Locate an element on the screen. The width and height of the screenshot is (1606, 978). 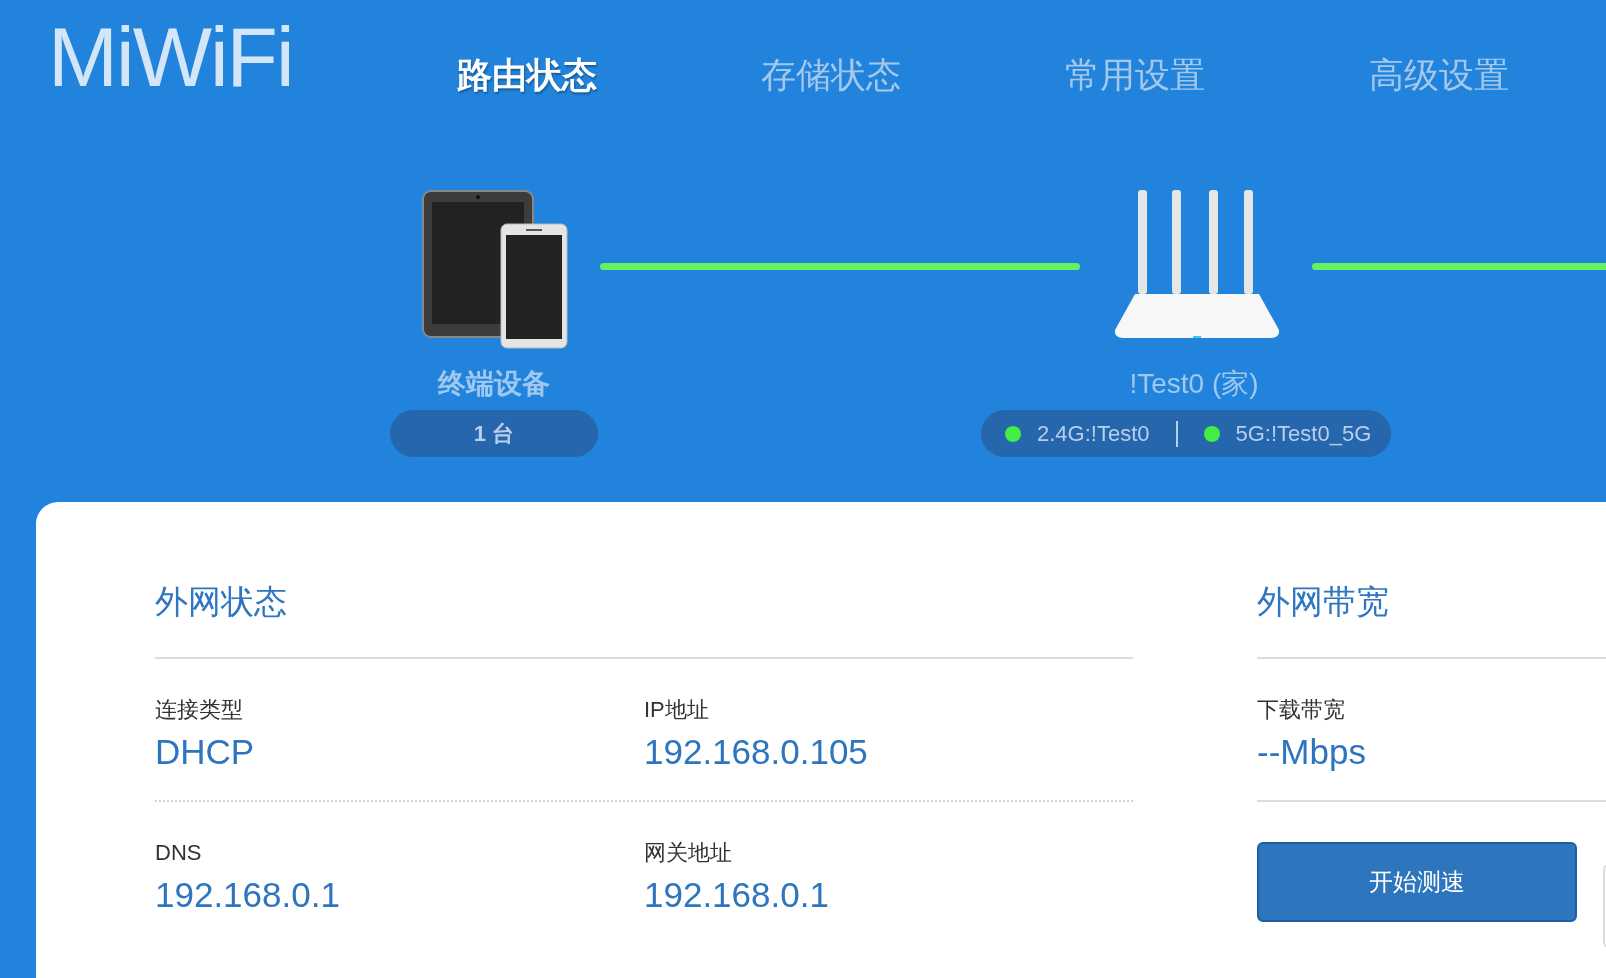
field-value: --Mbps is located at coordinates (1312, 752).